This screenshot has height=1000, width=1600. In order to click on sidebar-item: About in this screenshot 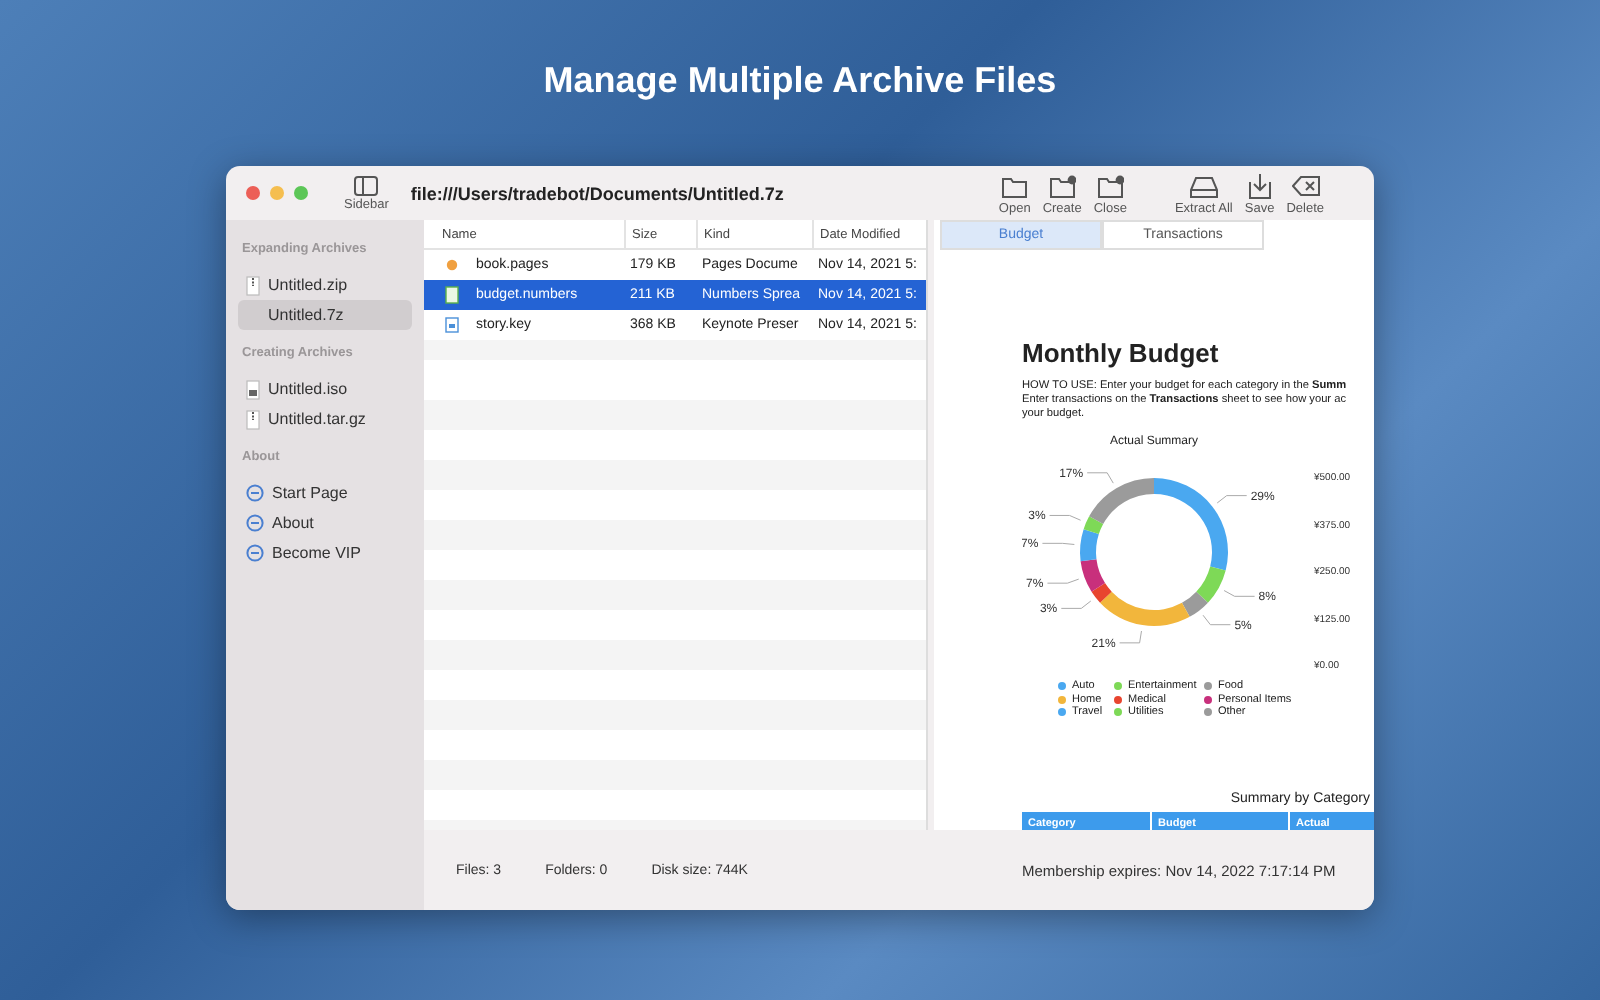, I will do `click(325, 523)`.